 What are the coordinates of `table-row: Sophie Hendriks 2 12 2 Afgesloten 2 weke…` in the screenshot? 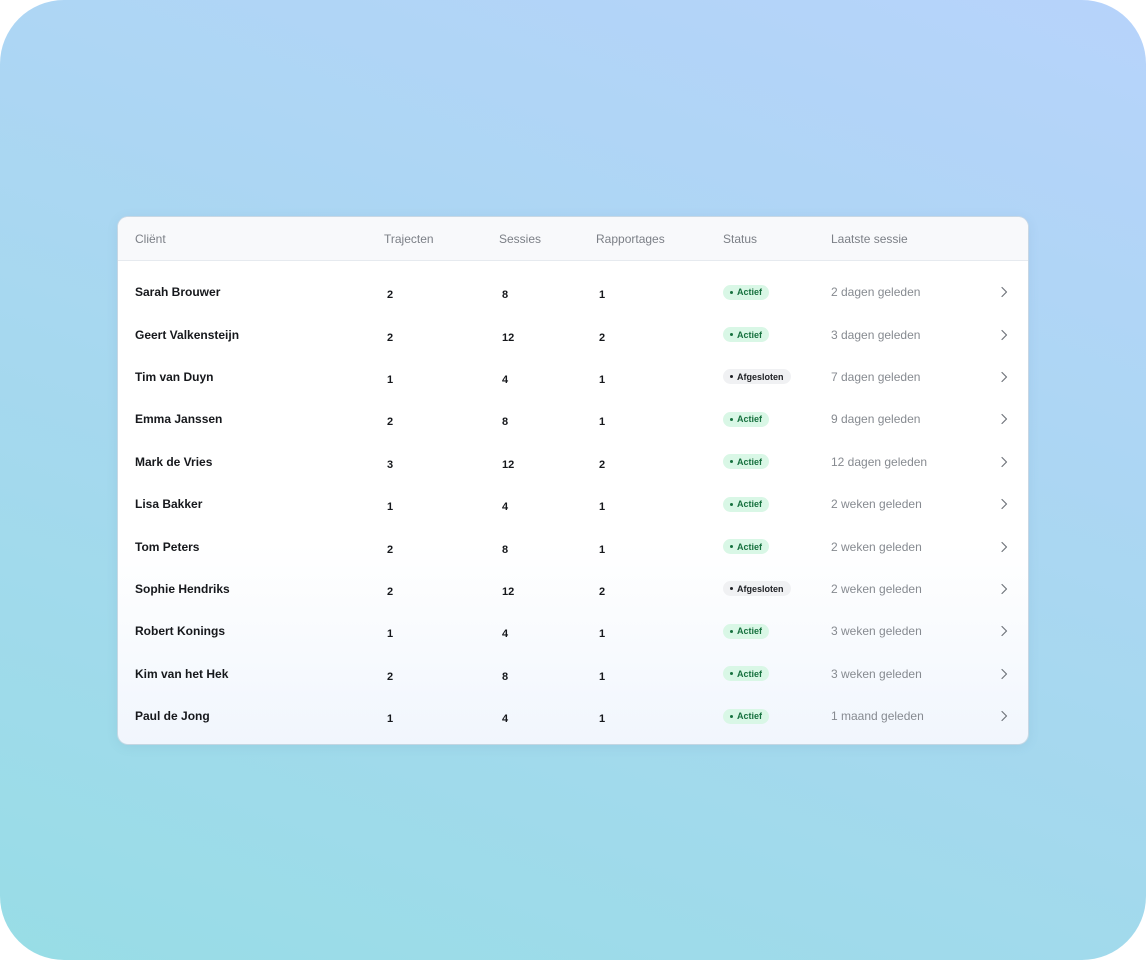 It's located at (573, 589).